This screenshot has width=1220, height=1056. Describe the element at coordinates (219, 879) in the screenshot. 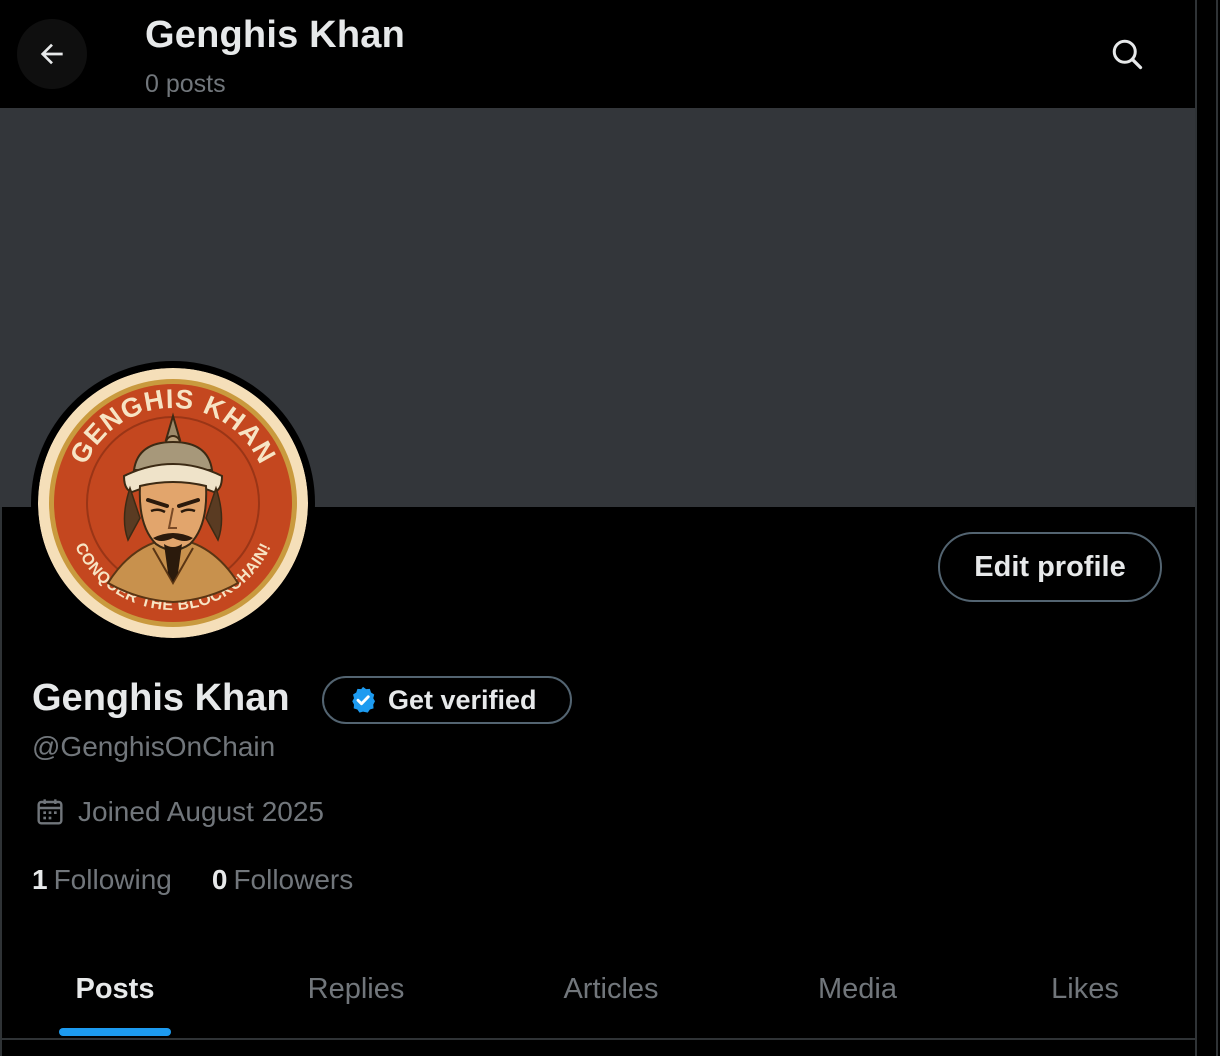

I see `followers-count: 0` at that location.